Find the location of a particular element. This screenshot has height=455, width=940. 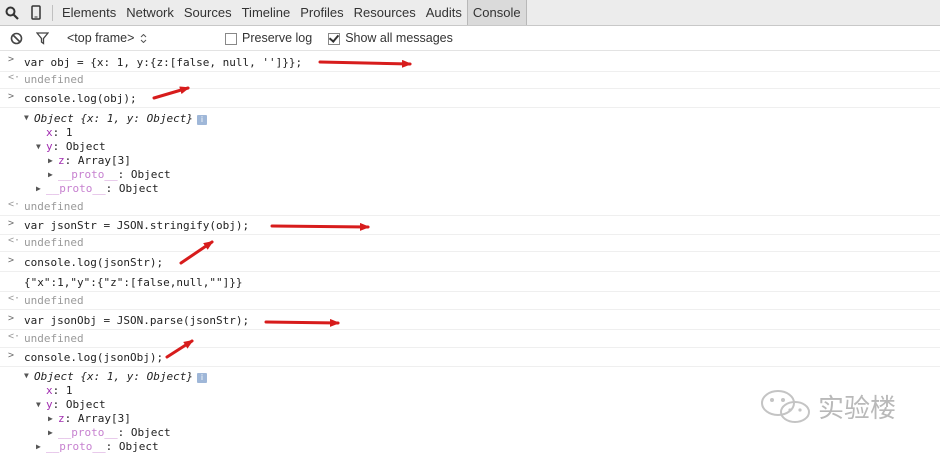

watermark: 实验楼 is located at coordinates (828, 406).